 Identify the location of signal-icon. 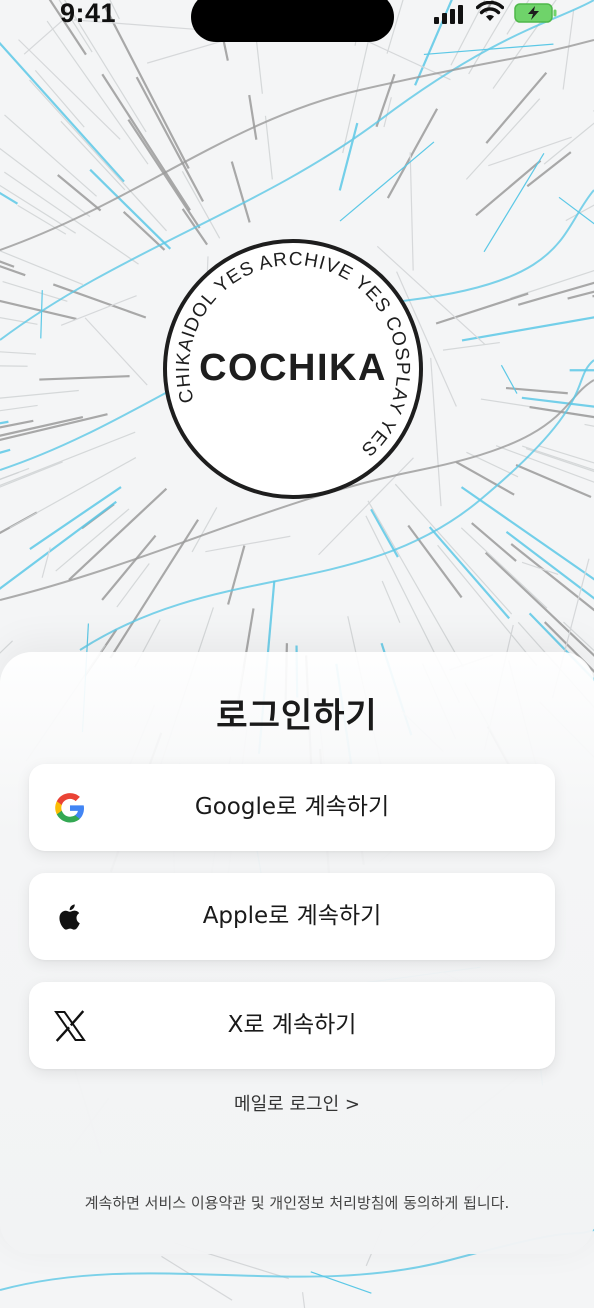
(448, 14).